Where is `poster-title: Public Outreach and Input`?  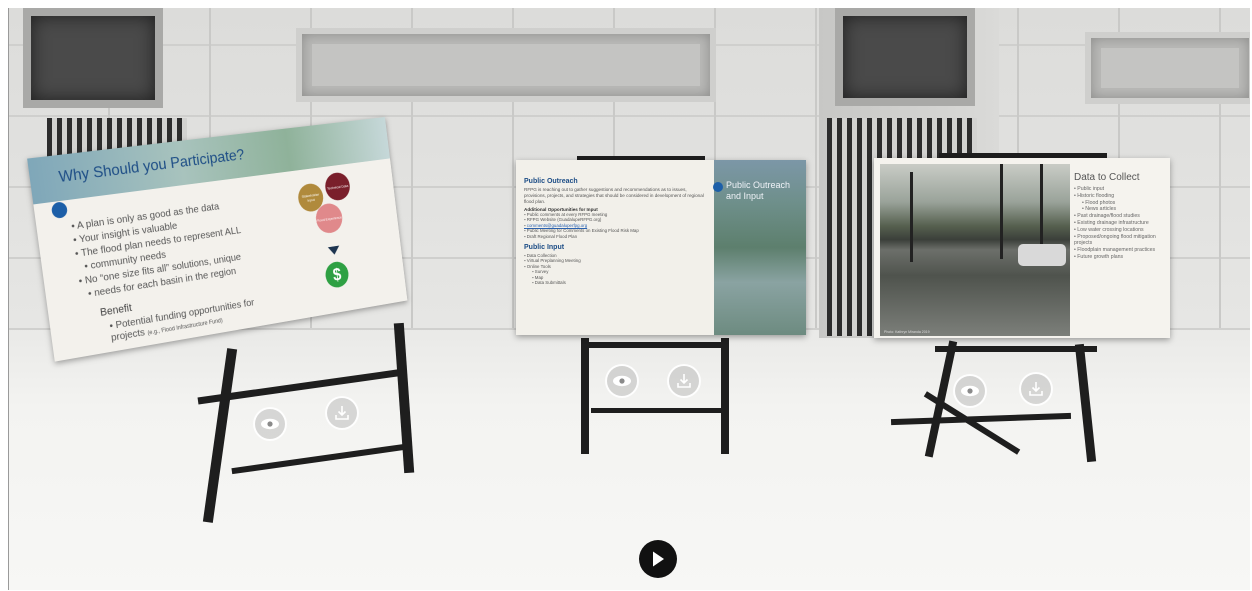
poster-title: Public Outreach and Input is located at coordinates (758, 190).